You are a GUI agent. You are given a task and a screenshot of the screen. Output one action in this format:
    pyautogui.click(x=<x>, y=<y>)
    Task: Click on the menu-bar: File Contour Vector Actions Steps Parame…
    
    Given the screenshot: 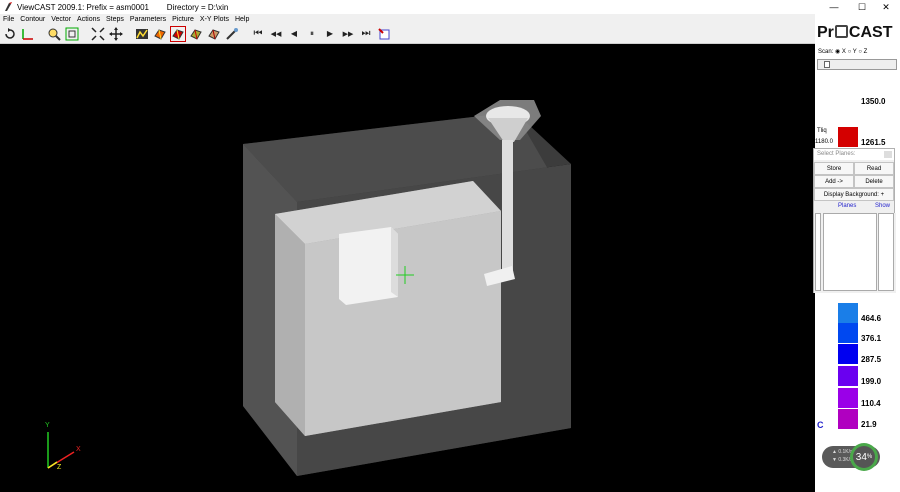 What is the action you would take?
    pyautogui.click(x=407, y=19)
    